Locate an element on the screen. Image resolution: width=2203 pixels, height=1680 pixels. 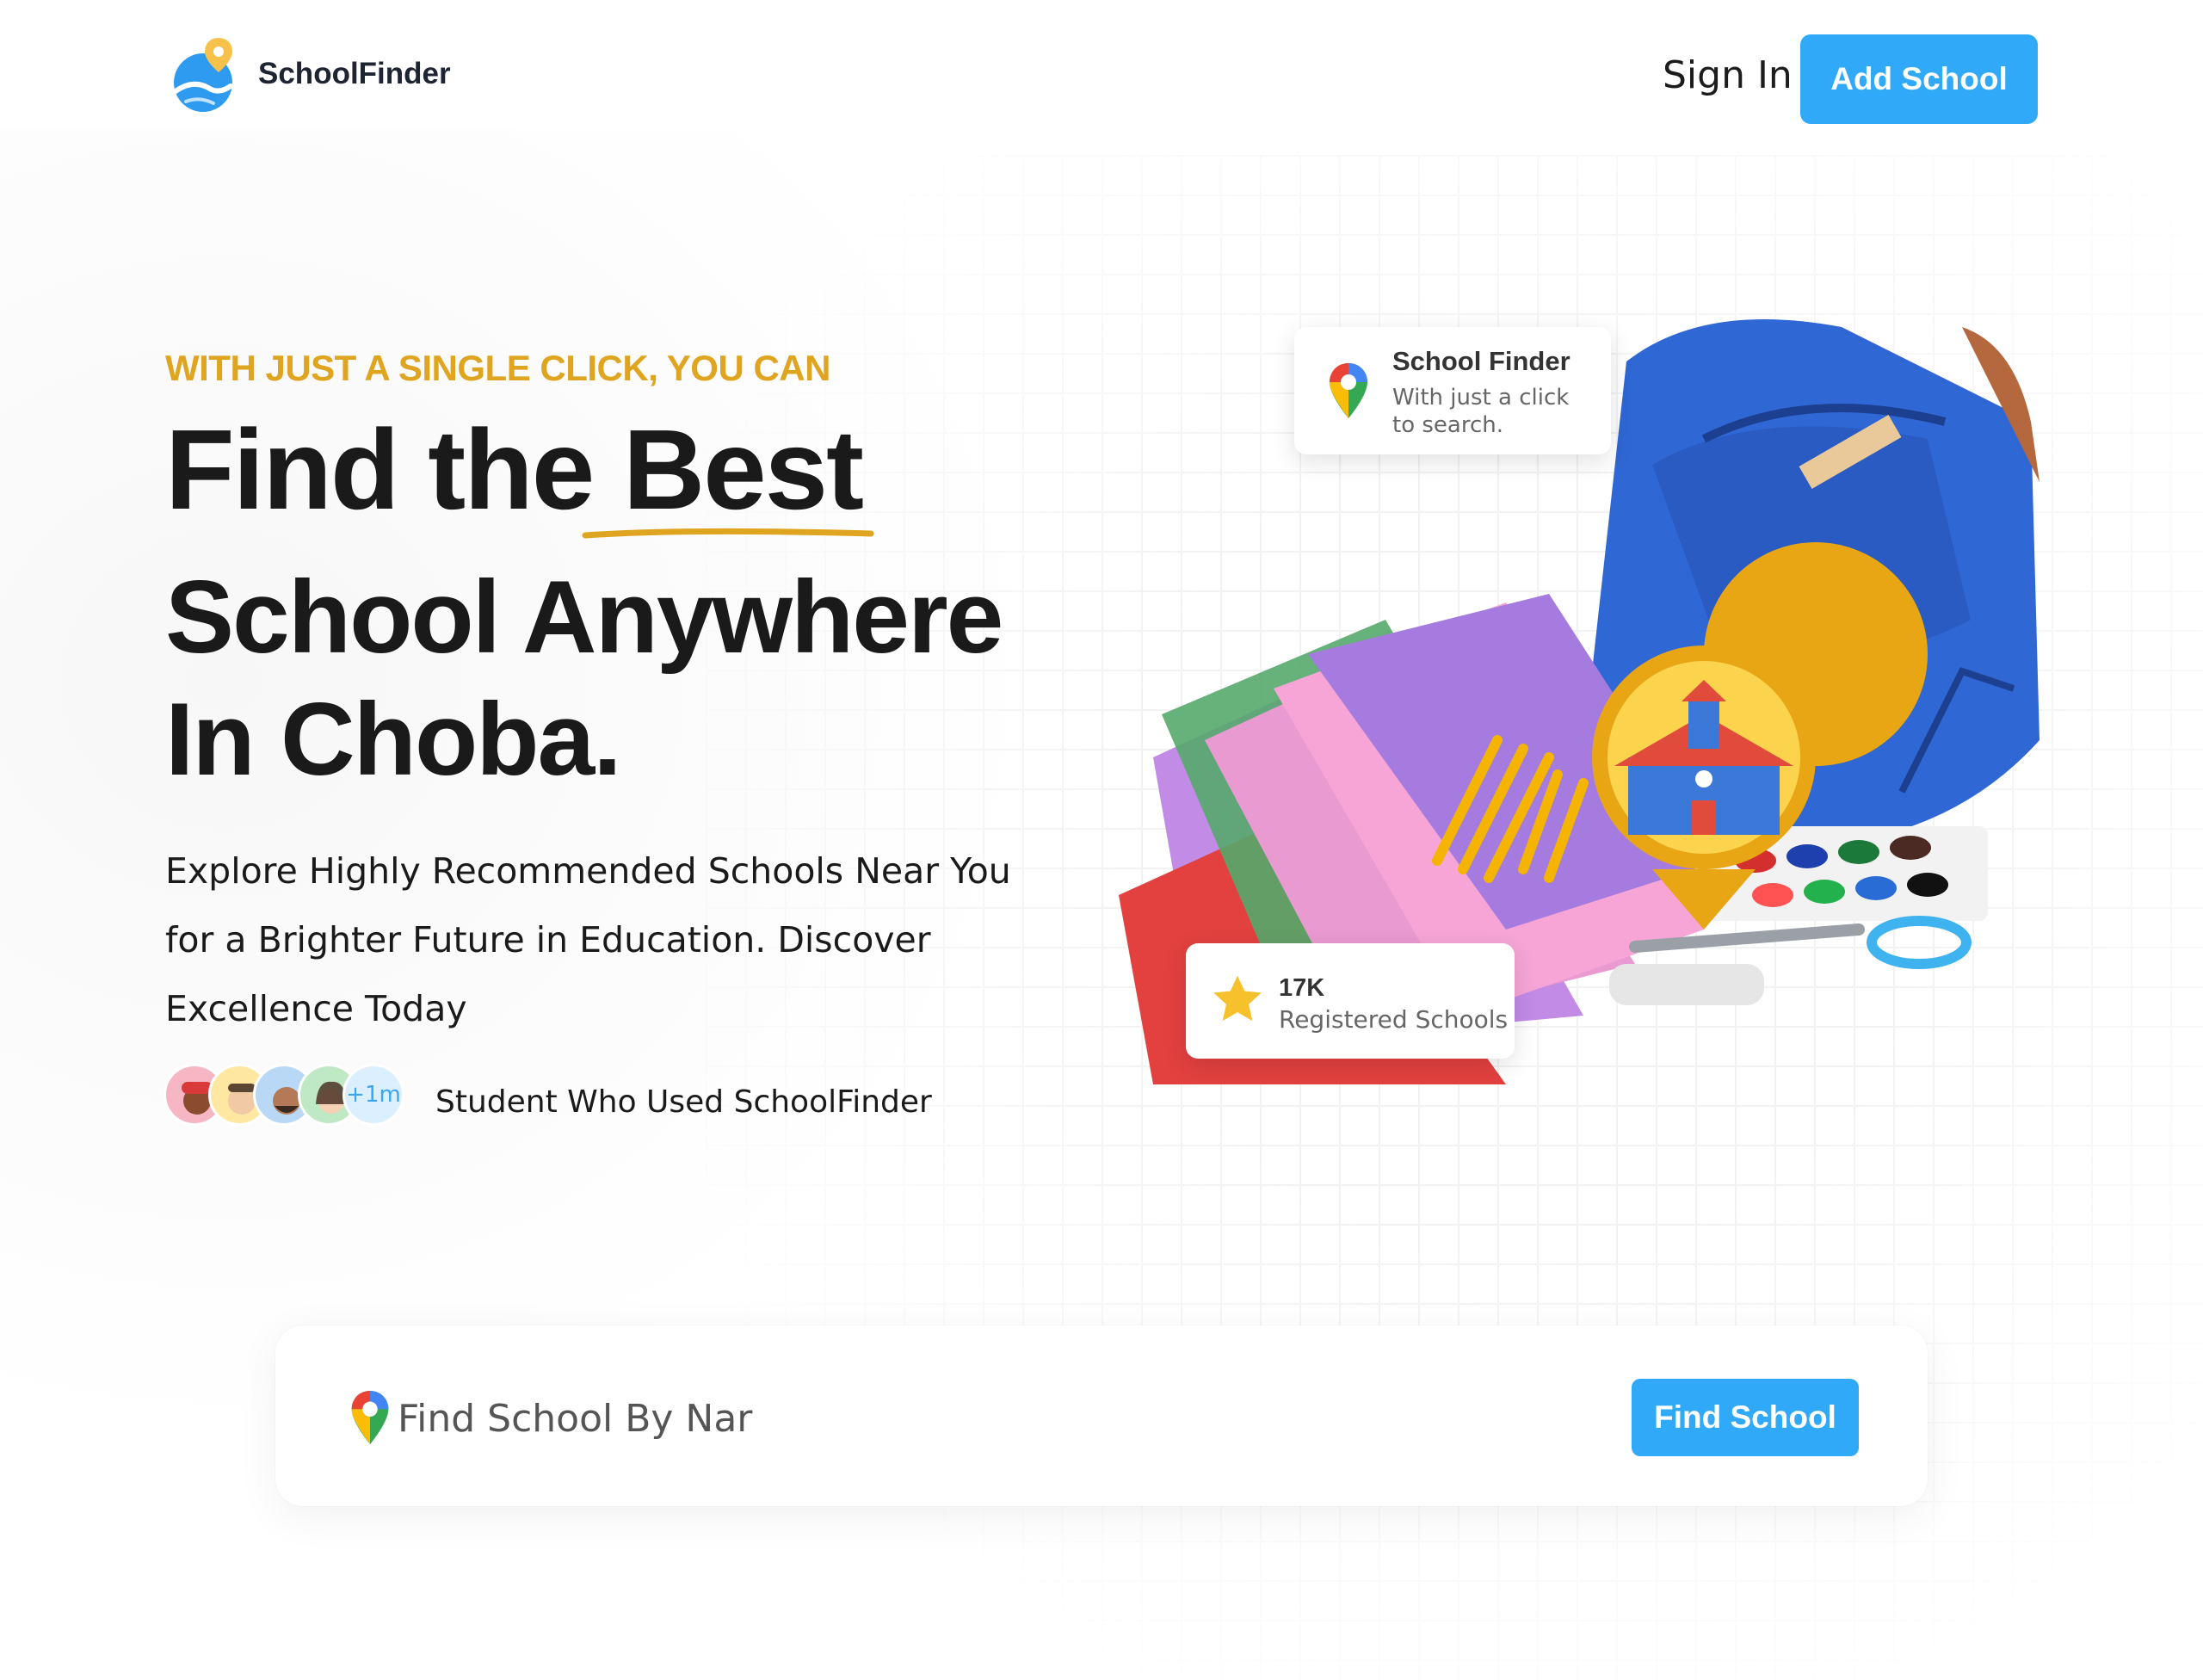
brand-logo: SchoolFinder is located at coordinates (310, 74).